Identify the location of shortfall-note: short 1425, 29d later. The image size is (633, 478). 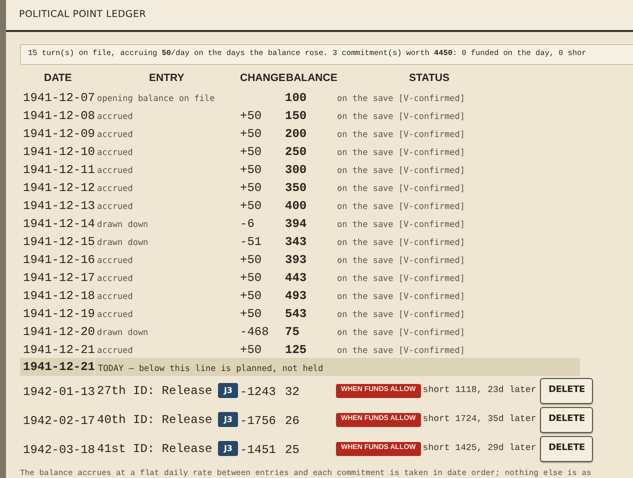
(479, 448).